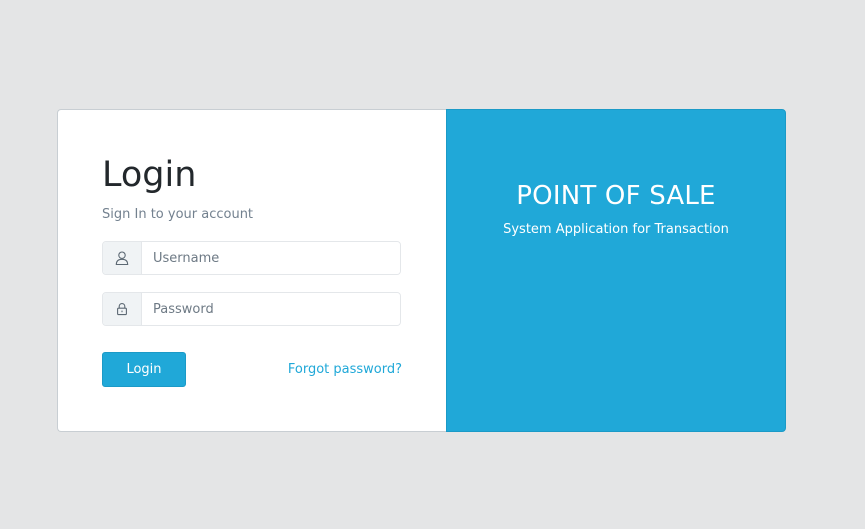 The width and height of the screenshot is (865, 529). I want to click on lock-icon, so click(122, 309).